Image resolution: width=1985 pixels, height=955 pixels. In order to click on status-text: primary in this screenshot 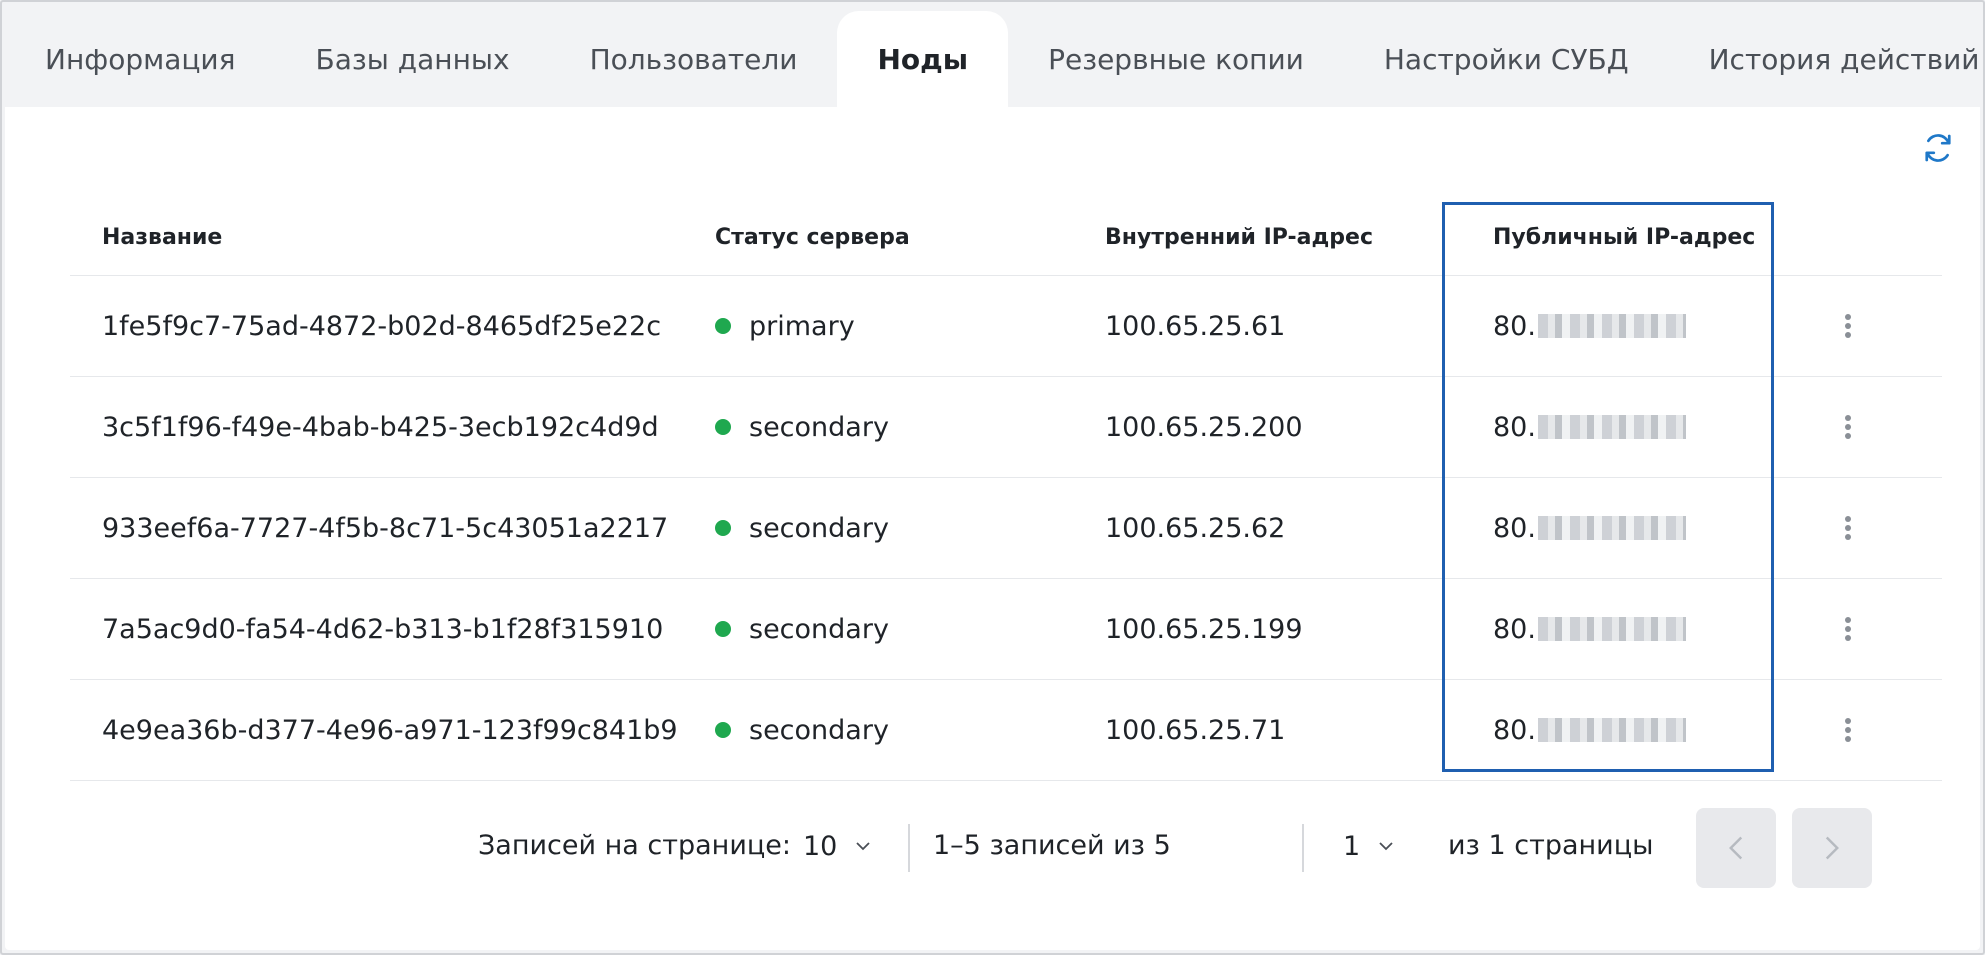, I will do `click(802, 326)`.